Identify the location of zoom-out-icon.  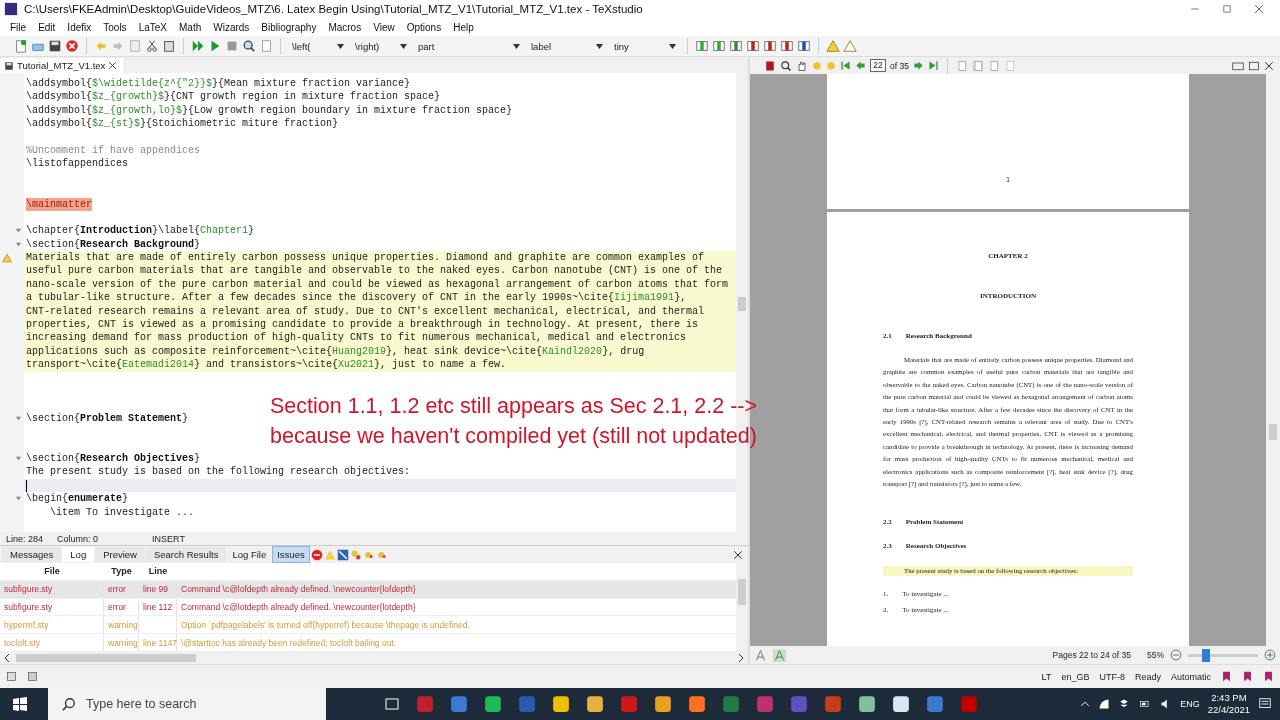
(1176, 655).